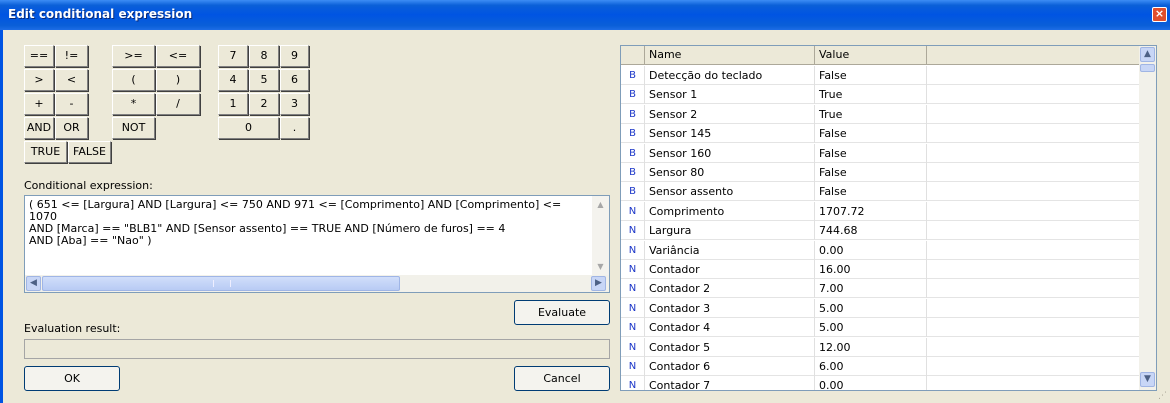  I want to click on variable-row: B Sensor 80 False, so click(881, 172).